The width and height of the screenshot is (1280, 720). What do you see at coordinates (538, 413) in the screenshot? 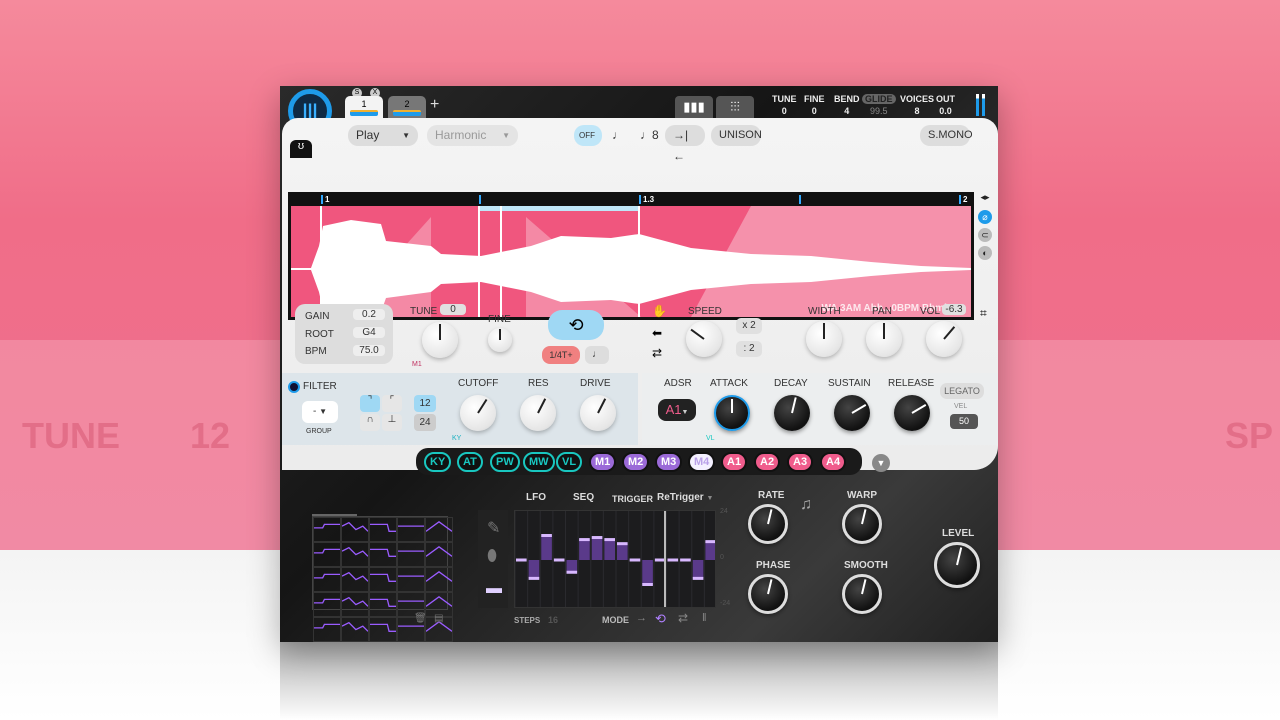
I see `res-knob` at bounding box center [538, 413].